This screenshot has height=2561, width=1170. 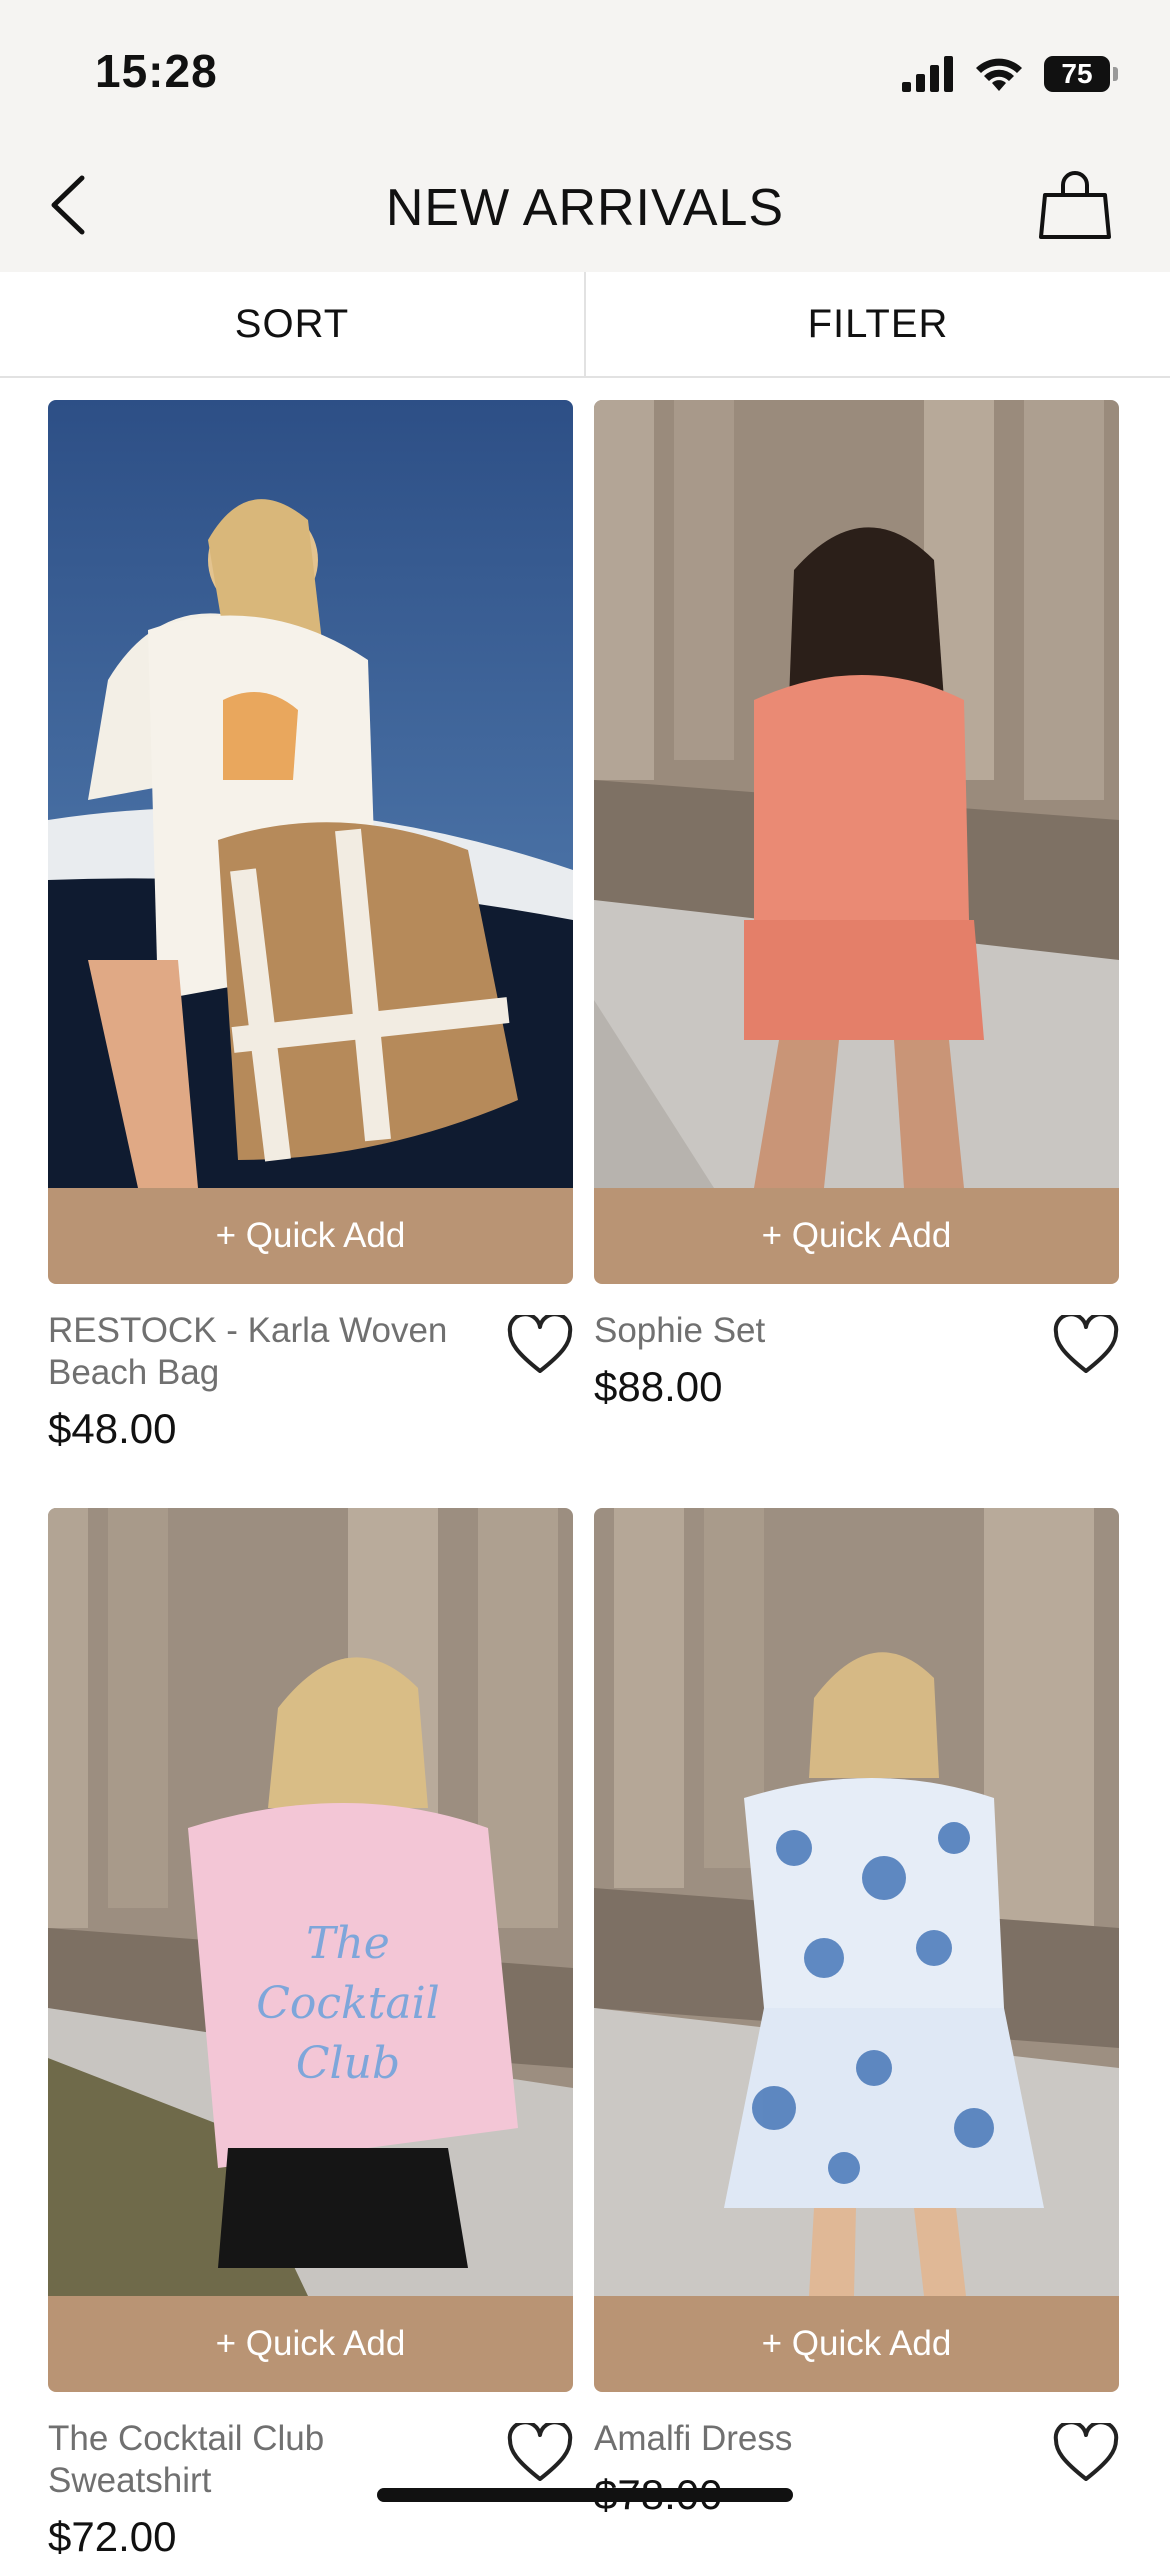 What do you see at coordinates (585, 70) in the screenshot?
I see `status-bar: 15:28 75` at bounding box center [585, 70].